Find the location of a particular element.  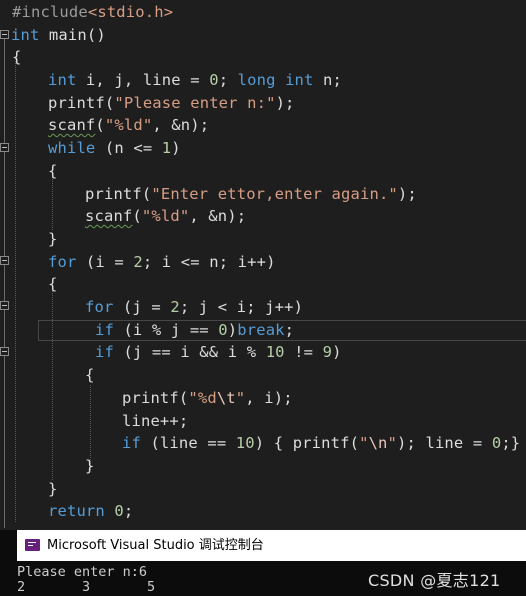

code-token: "Please enter n:" is located at coordinates (195, 103).